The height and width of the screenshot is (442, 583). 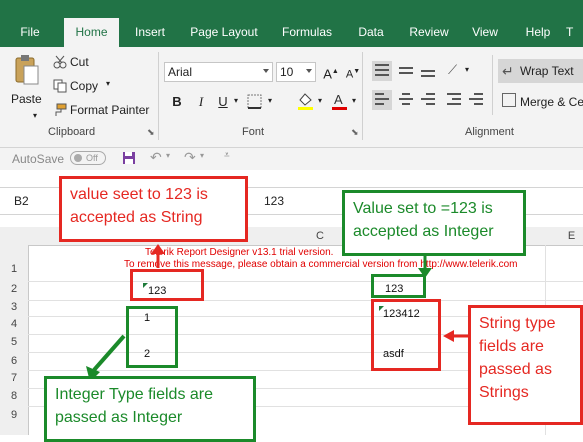 I want to click on callout-string-fields: String type fields are passed as Strings, so click(x=525, y=365).